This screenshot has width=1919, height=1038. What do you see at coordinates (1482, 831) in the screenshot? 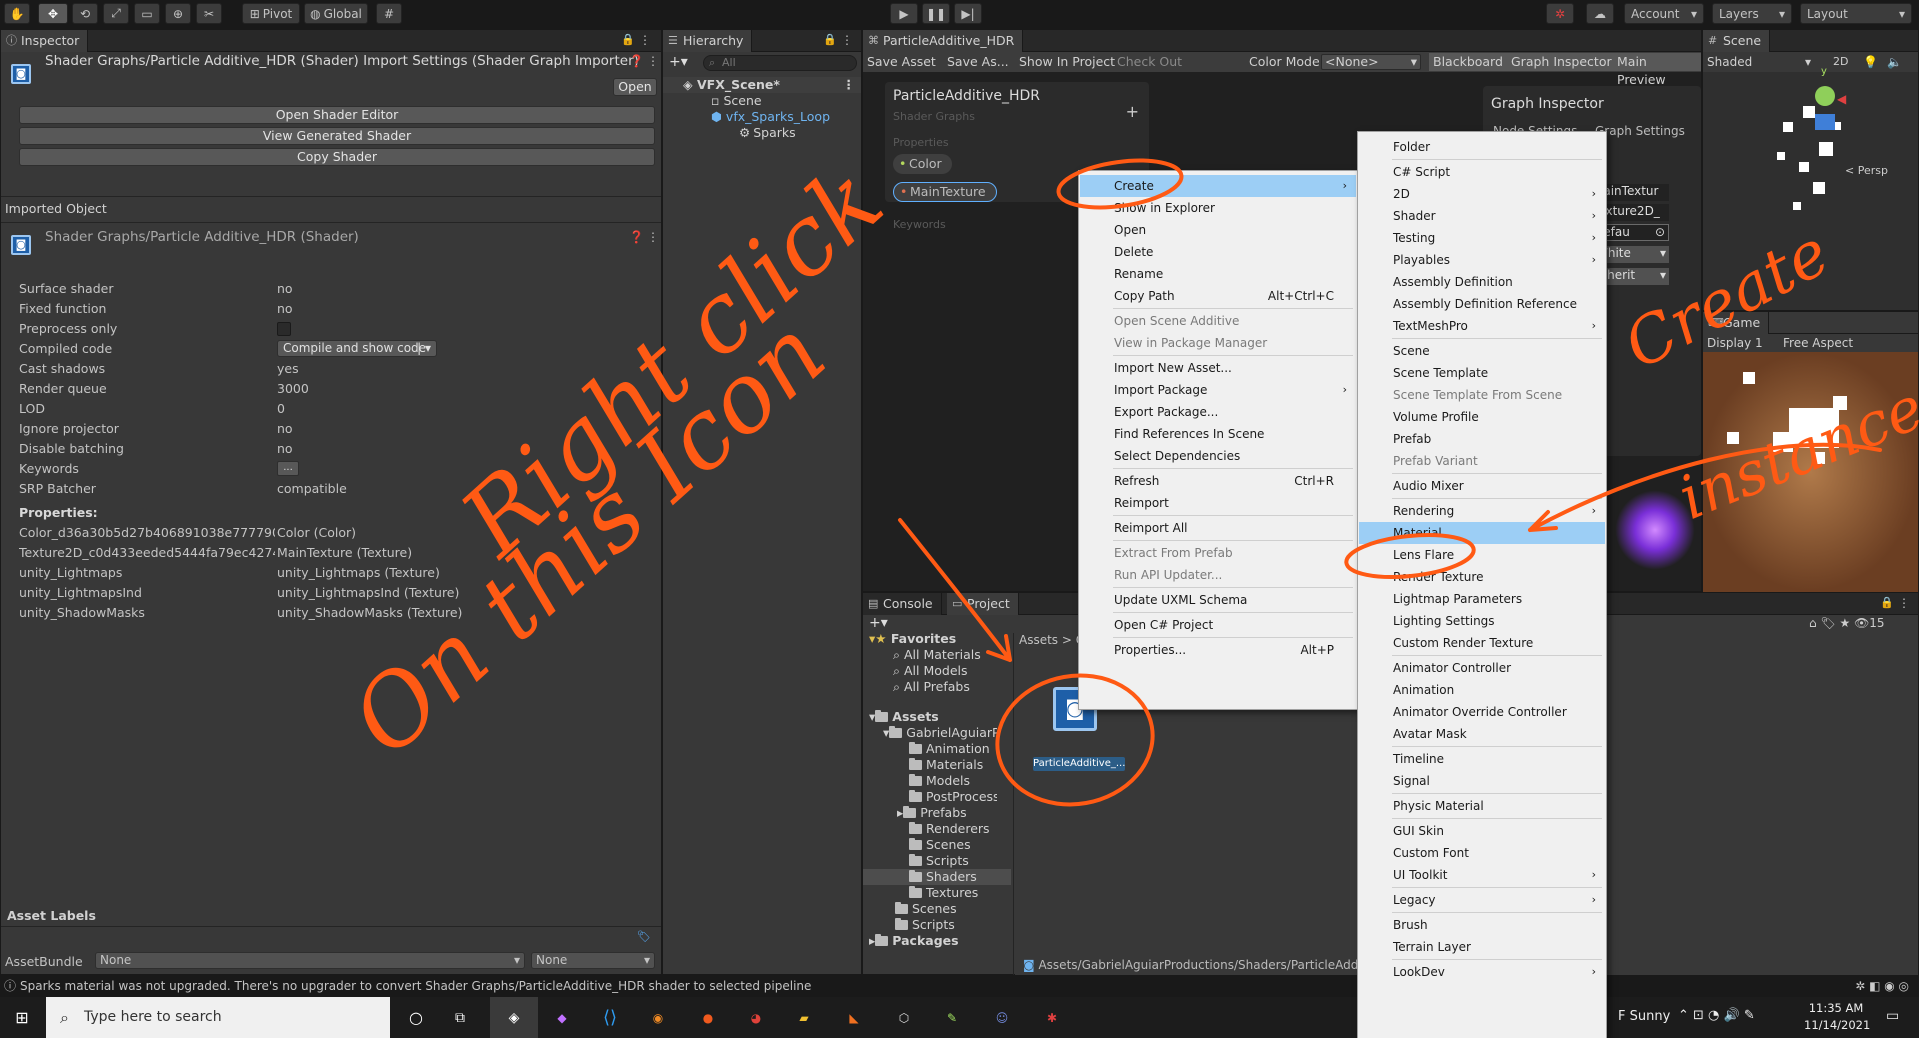
I see `menu-item-gui-skin: GUI Skin` at bounding box center [1482, 831].